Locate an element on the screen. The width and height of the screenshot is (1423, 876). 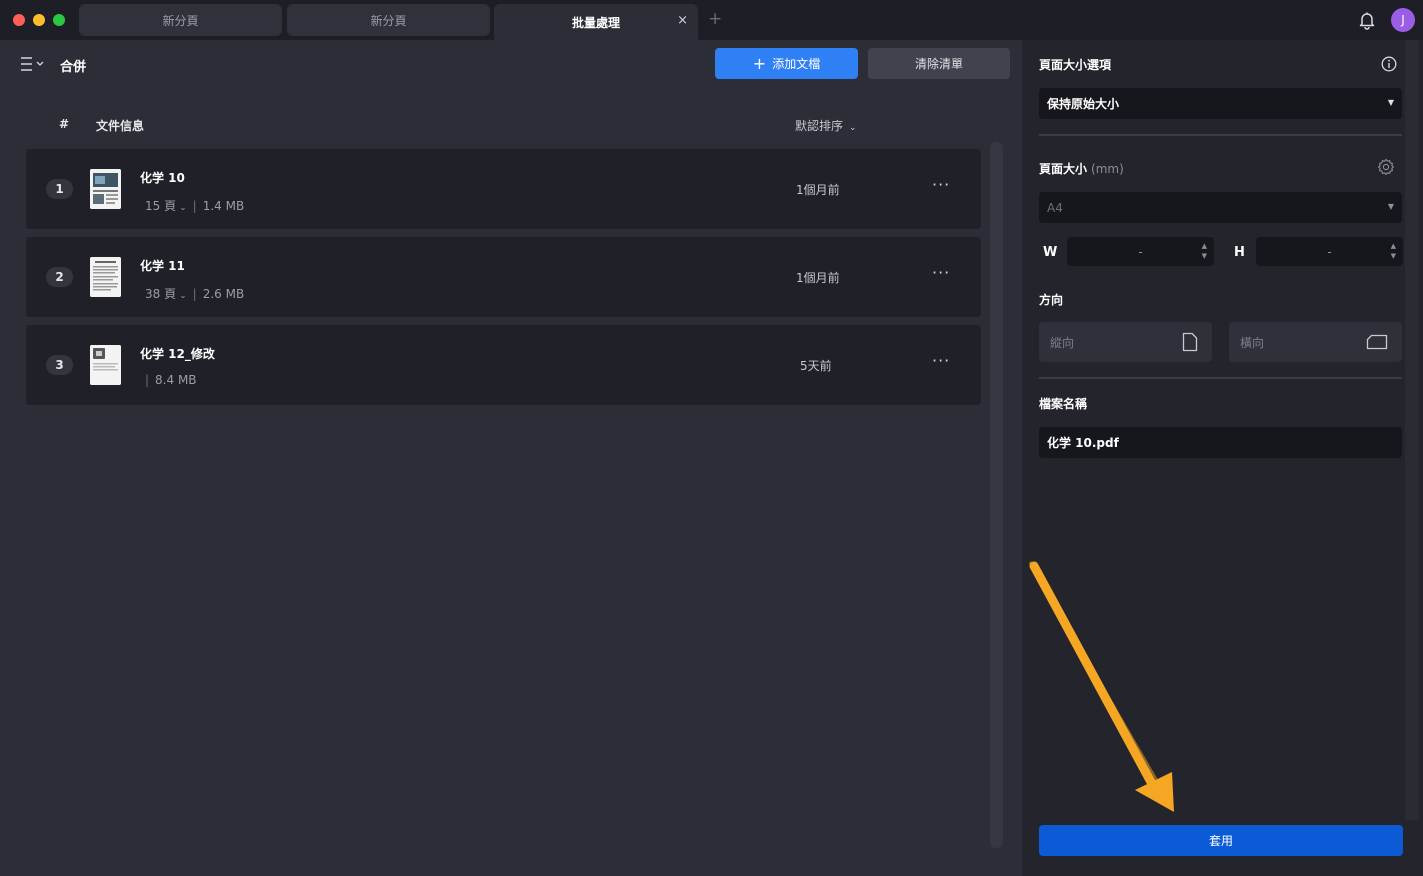
sort-label: 默認排序 is located at coordinates (819, 126).